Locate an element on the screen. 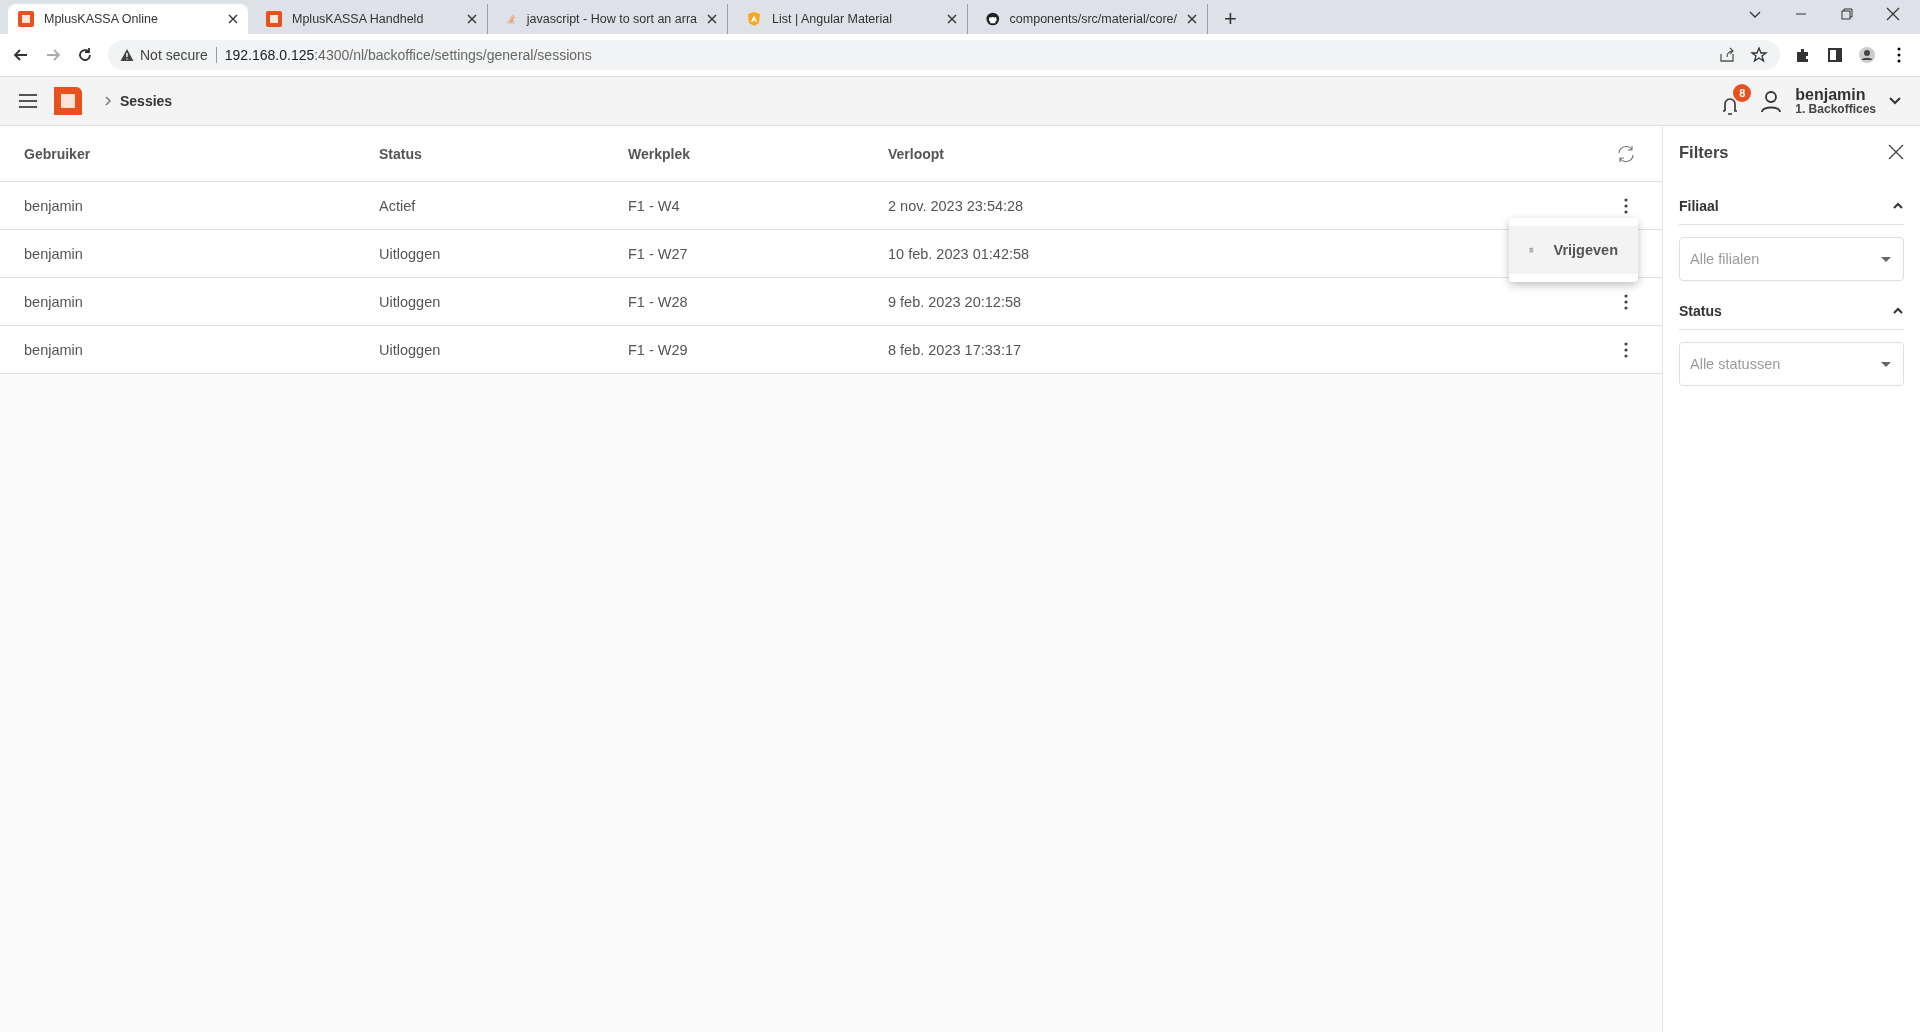 This screenshot has width=1920, height=1032. table-cell-text: F1 - W4 is located at coordinates (654, 205).